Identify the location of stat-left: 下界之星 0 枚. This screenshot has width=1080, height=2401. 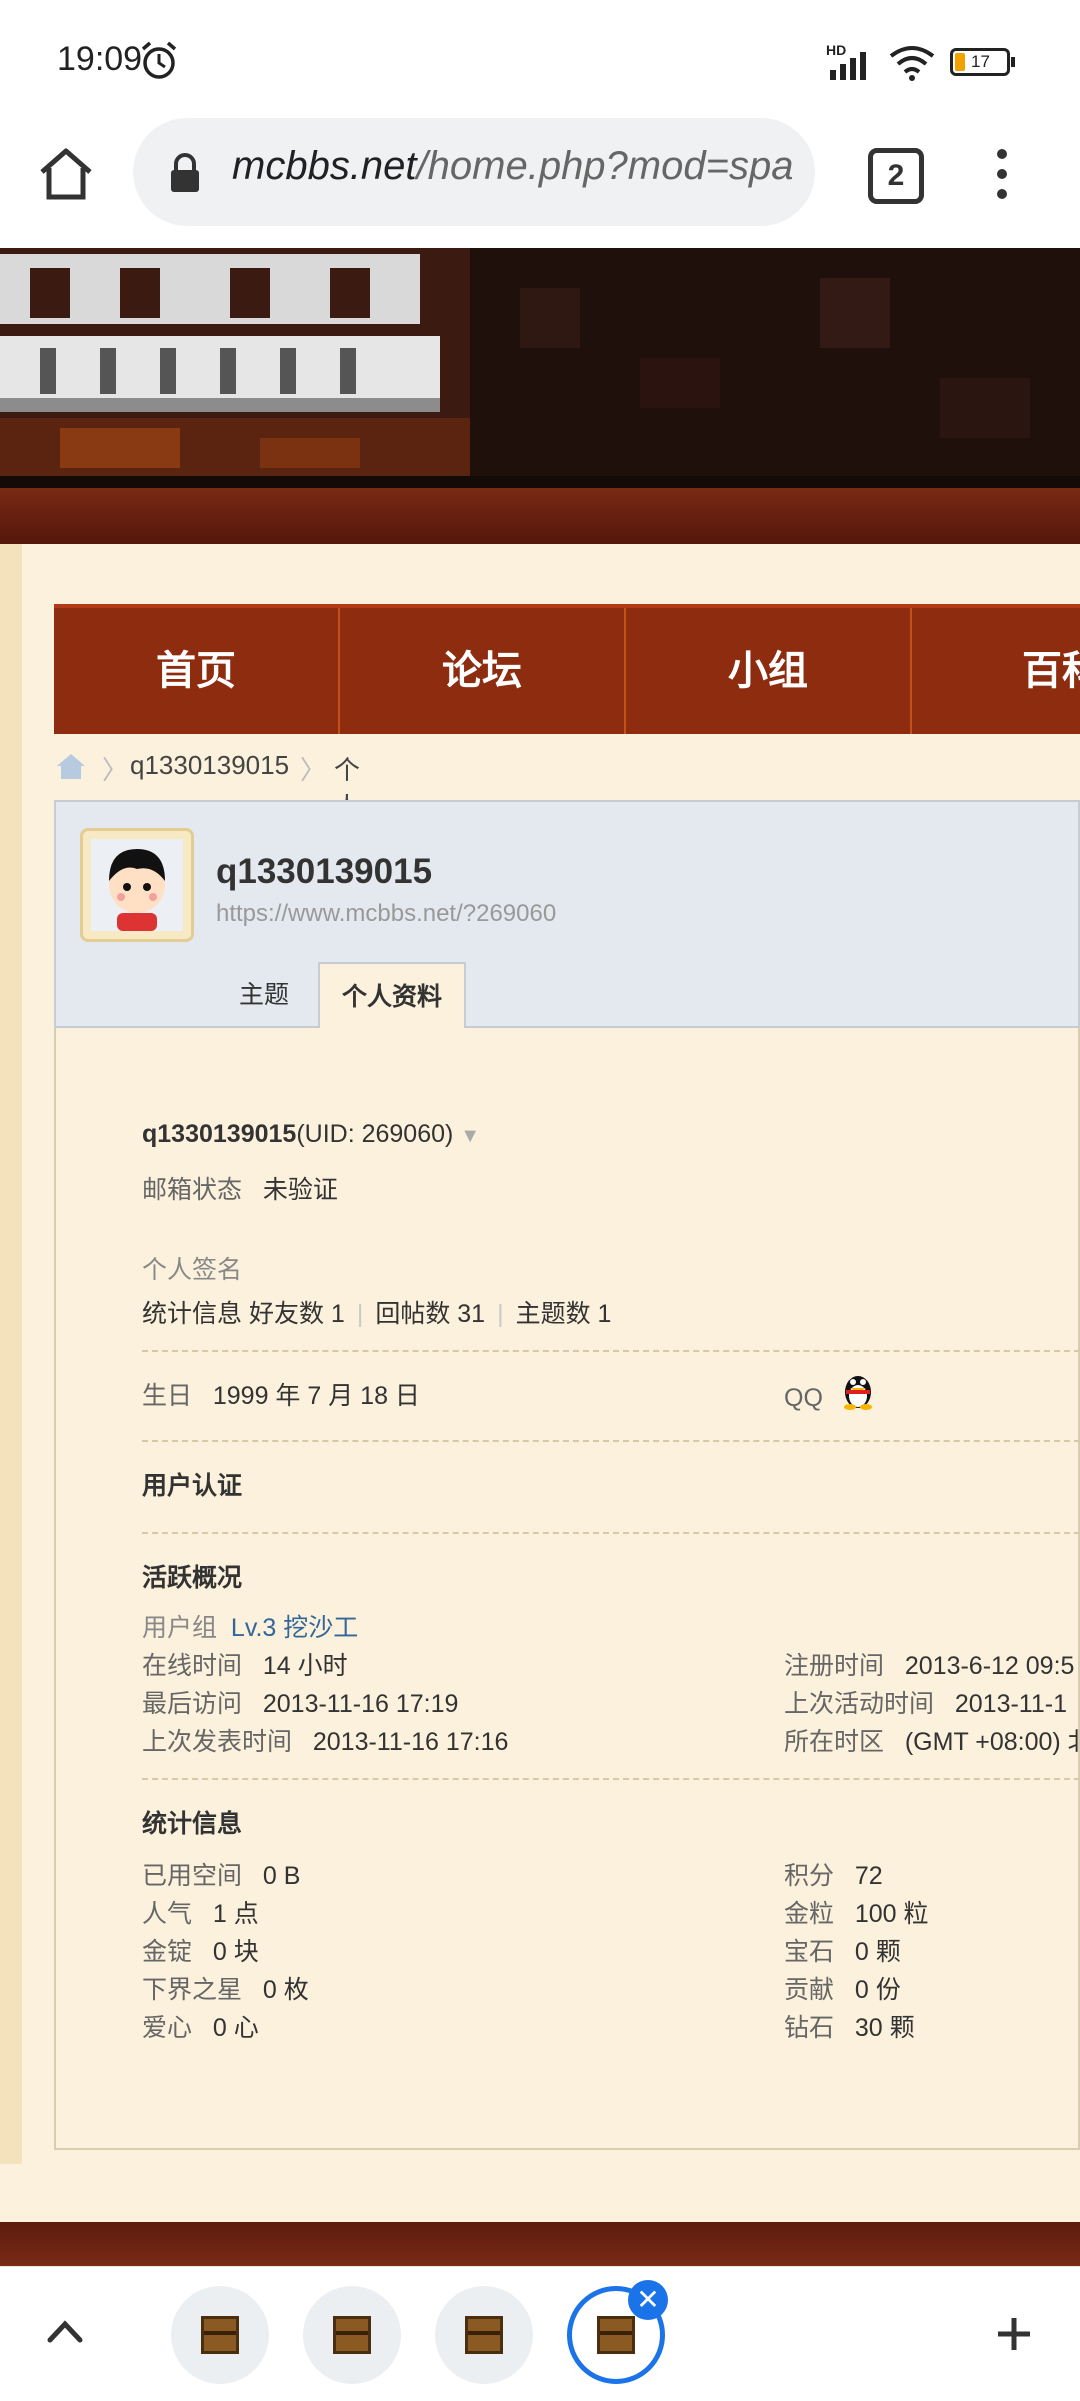
(225, 1988).